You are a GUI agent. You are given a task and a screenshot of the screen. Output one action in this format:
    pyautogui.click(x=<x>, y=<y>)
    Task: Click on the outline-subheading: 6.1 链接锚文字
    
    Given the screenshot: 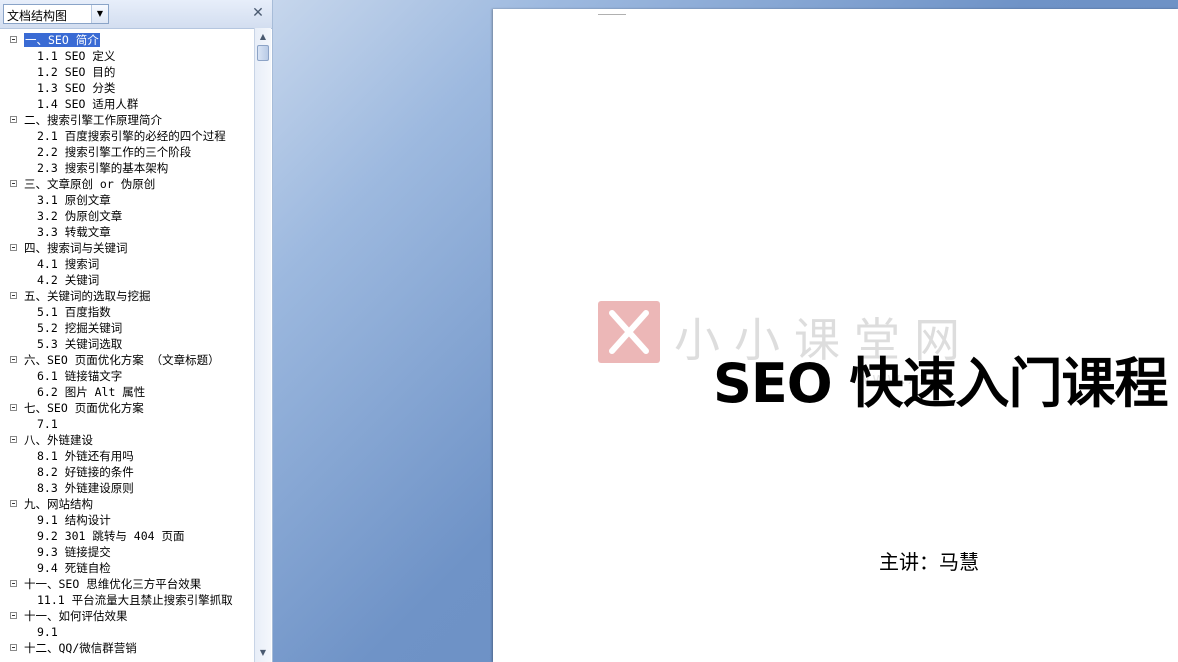 What is the action you would take?
    pyautogui.click(x=127, y=376)
    